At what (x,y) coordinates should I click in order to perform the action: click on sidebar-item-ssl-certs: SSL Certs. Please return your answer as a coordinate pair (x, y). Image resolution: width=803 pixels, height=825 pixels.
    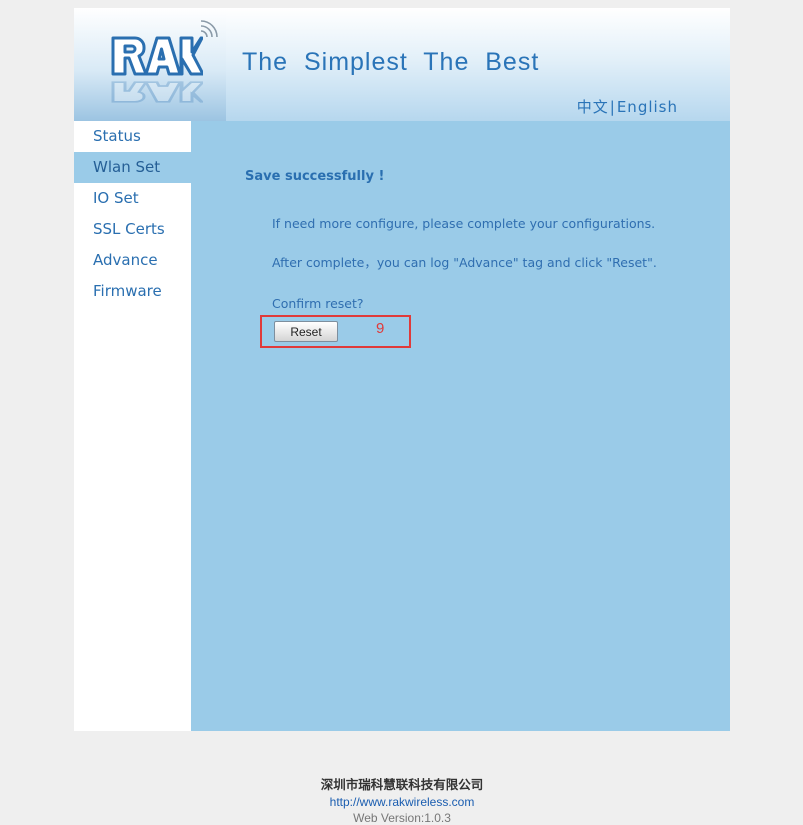
    Looking at the image, I should click on (132, 229).